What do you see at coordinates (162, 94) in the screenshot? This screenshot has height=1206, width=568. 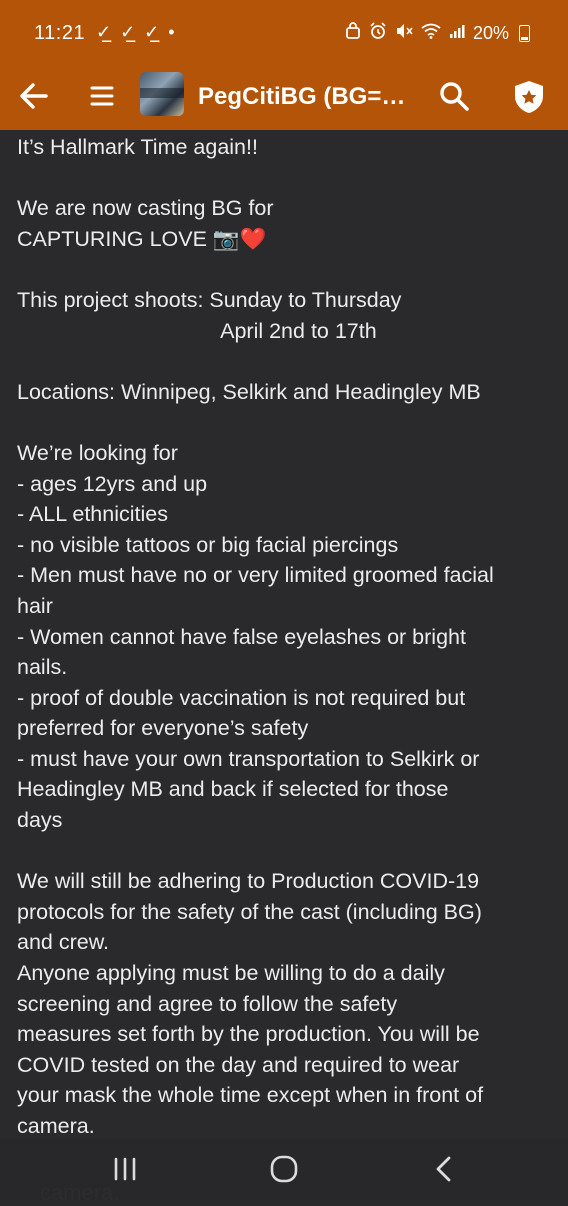 I see `community-avatar` at bounding box center [162, 94].